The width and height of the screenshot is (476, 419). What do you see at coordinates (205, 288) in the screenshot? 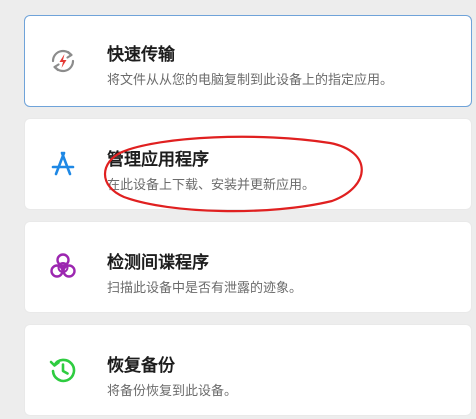
I see `option-description: 扫描此设备中是否有泄露的迹象。` at bounding box center [205, 288].